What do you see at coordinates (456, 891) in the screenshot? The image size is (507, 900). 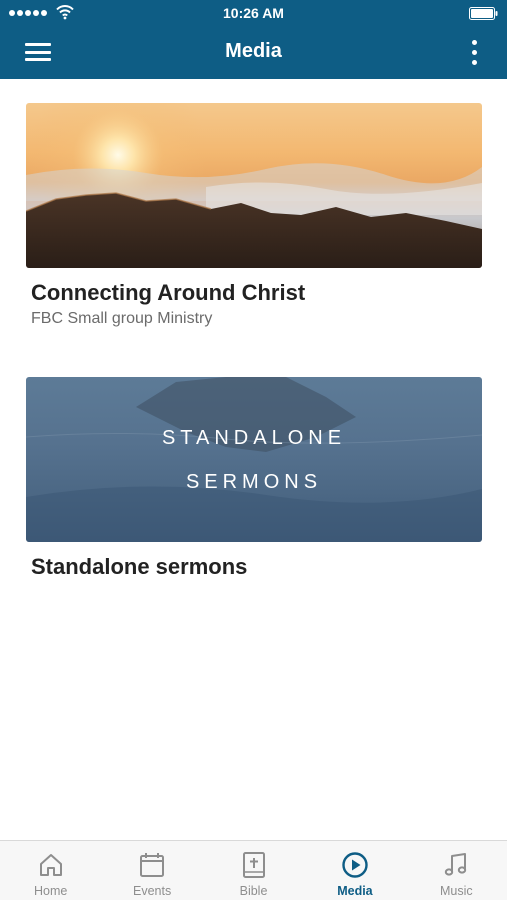 I see `tab-music-label: Music` at bounding box center [456, 891].